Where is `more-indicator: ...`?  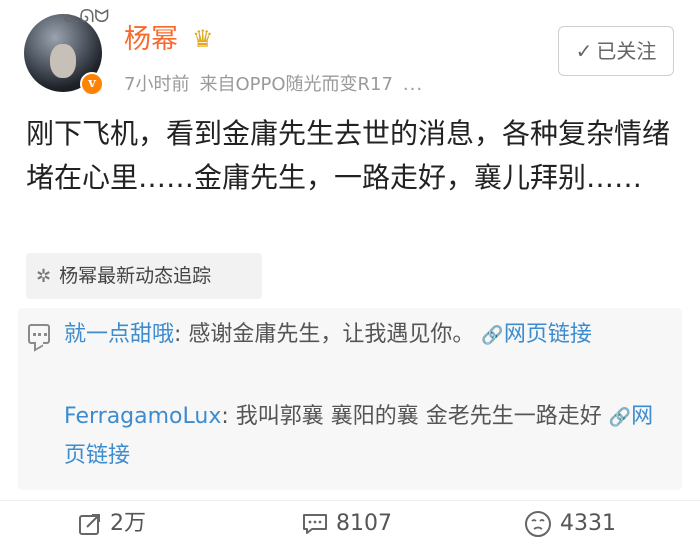
more-indicator: ... is located at coordinates (413, 84).